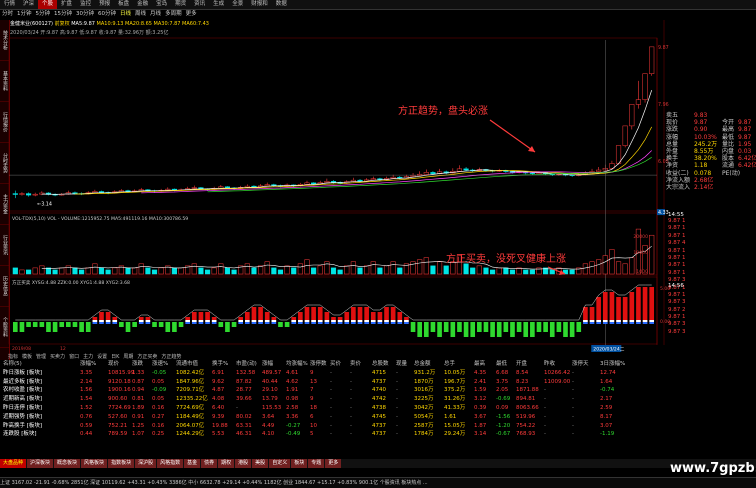 The height and width of the screenshot is (488, 756). Describe the element at coordinates (246, 364) in the screenshot. I see `table-header-cell: 市盈(动)` at that location.